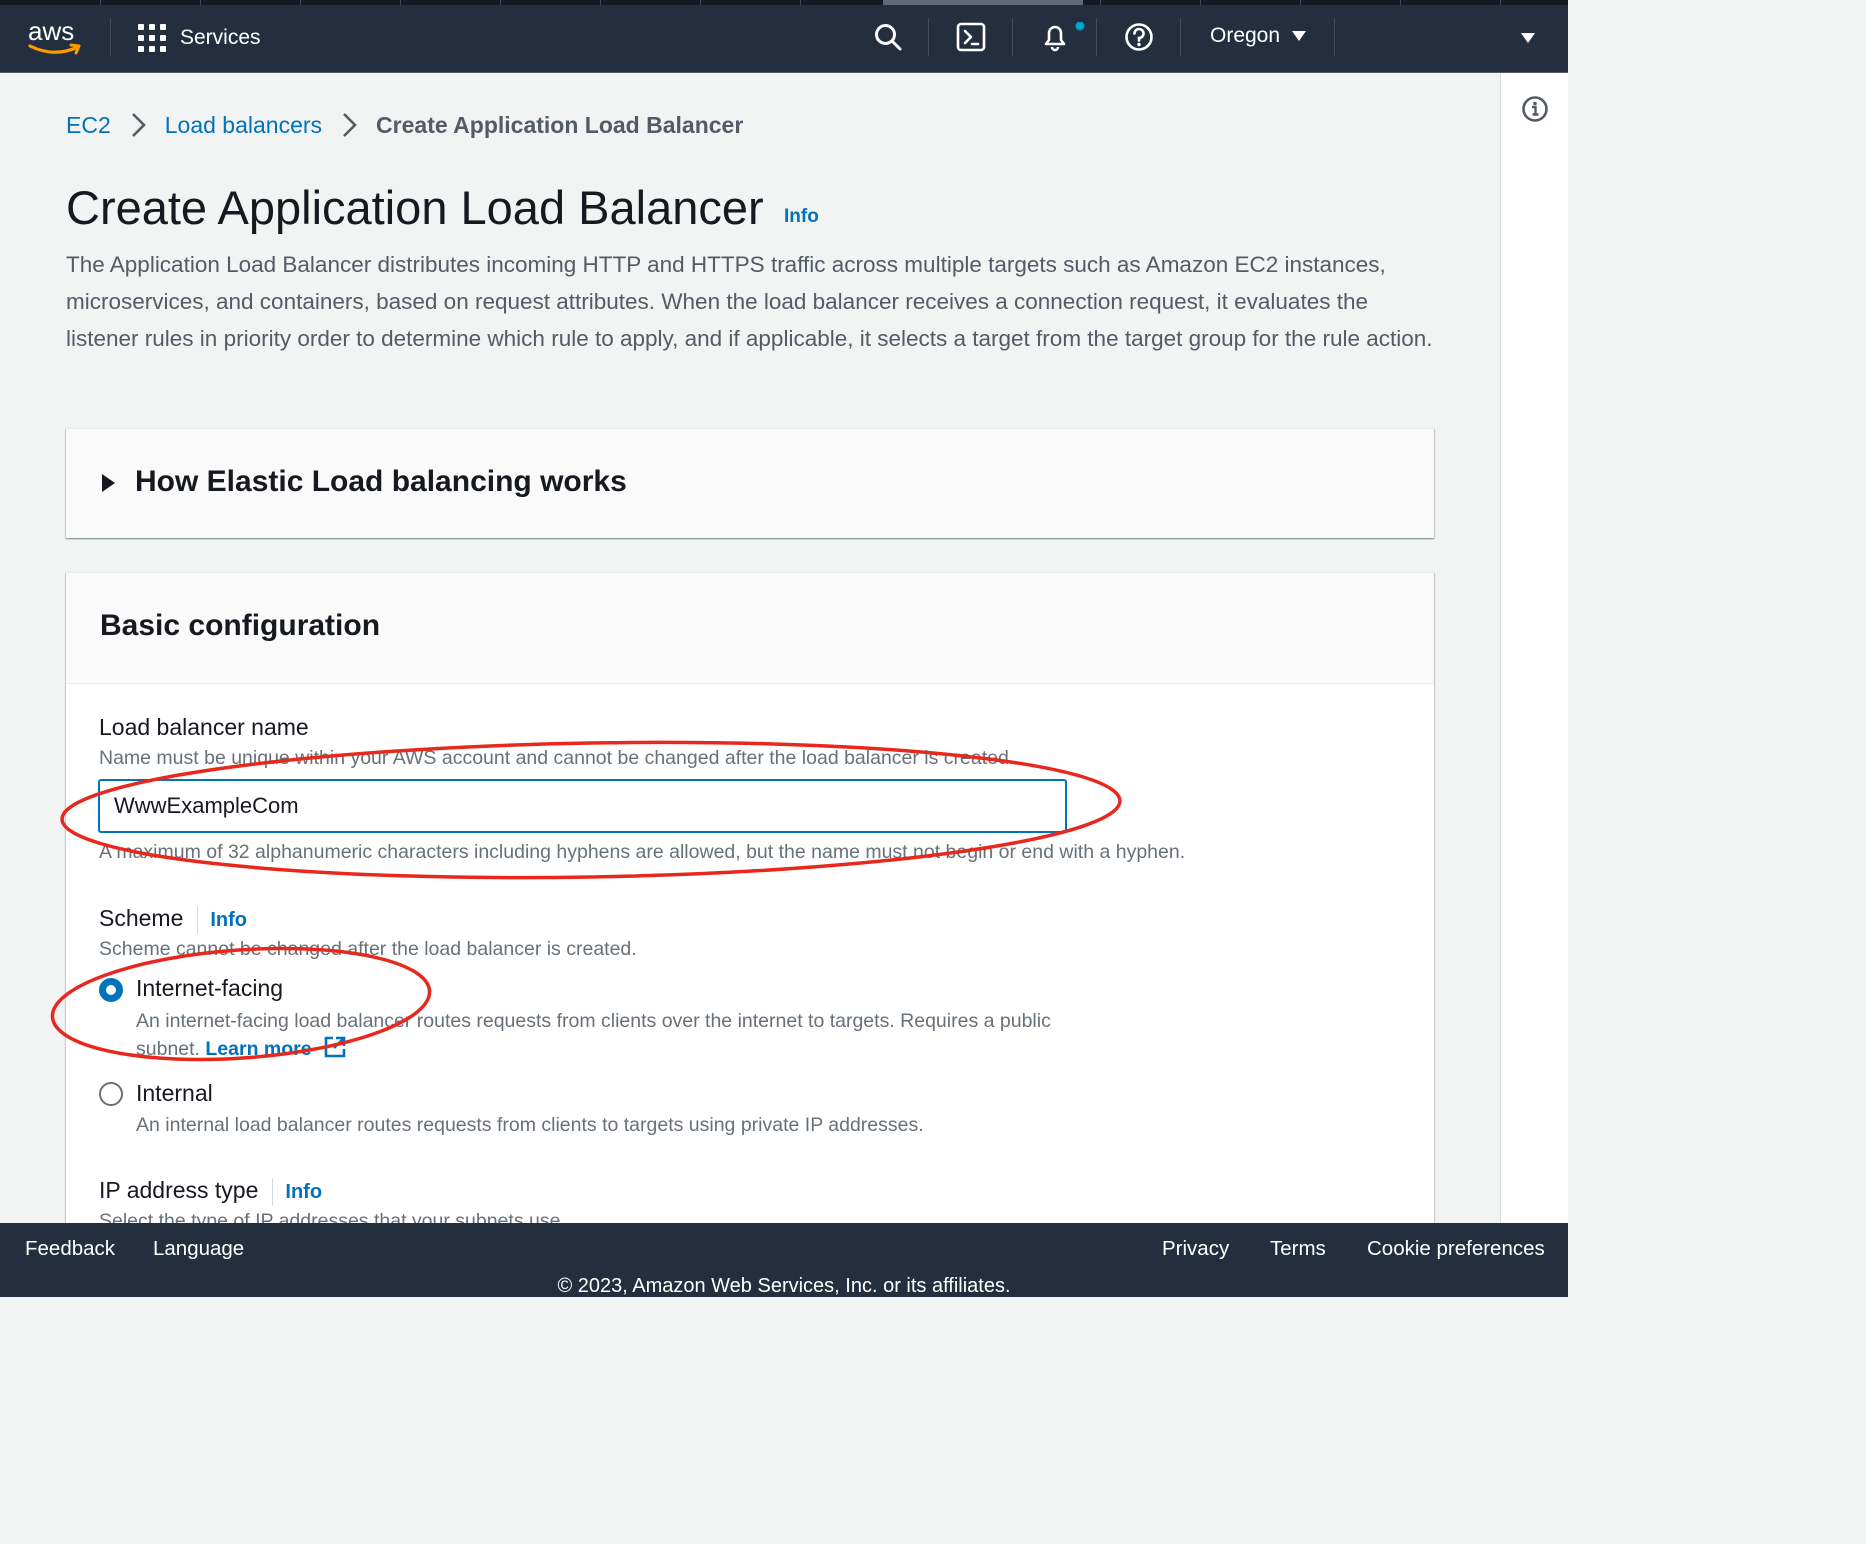  What do you see at coordinates (750, 628) in the screenshot?
I see `basic-configuration-header: Basic configuration` at bounding box center [750, 628].